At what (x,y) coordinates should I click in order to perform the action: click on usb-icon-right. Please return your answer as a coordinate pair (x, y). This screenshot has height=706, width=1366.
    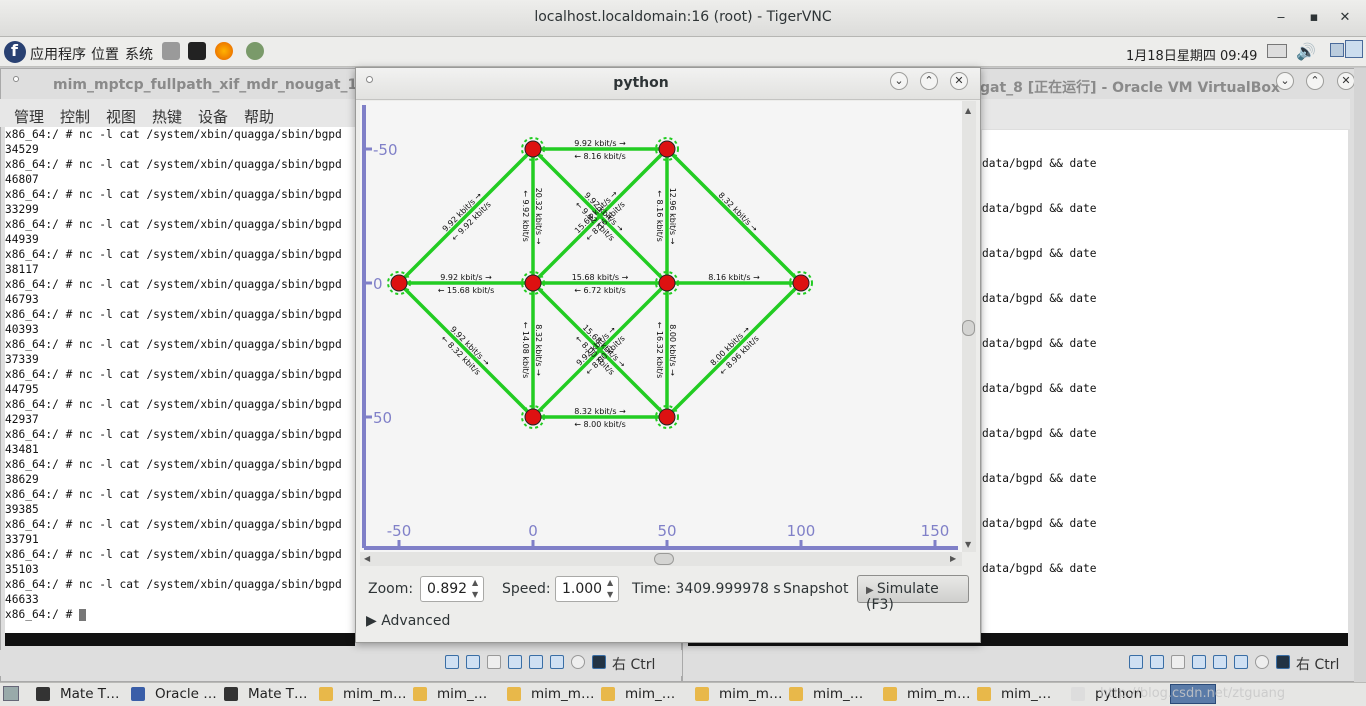
    Looking at the image, I should click on (1220, 662).